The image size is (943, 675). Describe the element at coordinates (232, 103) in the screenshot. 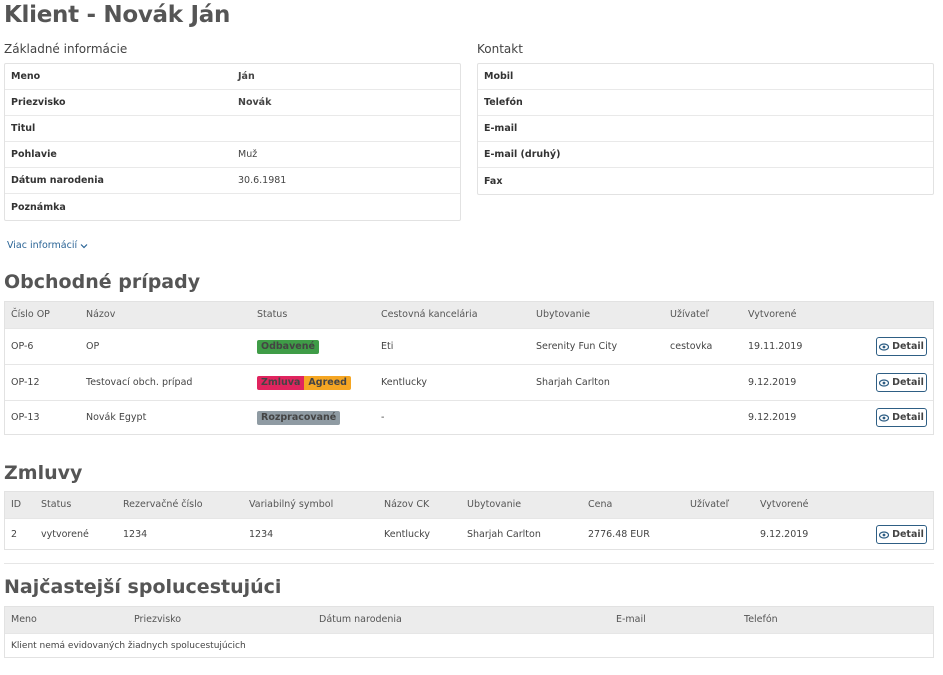

I see `basic-info-row: Priezvisko Novák` at that location.